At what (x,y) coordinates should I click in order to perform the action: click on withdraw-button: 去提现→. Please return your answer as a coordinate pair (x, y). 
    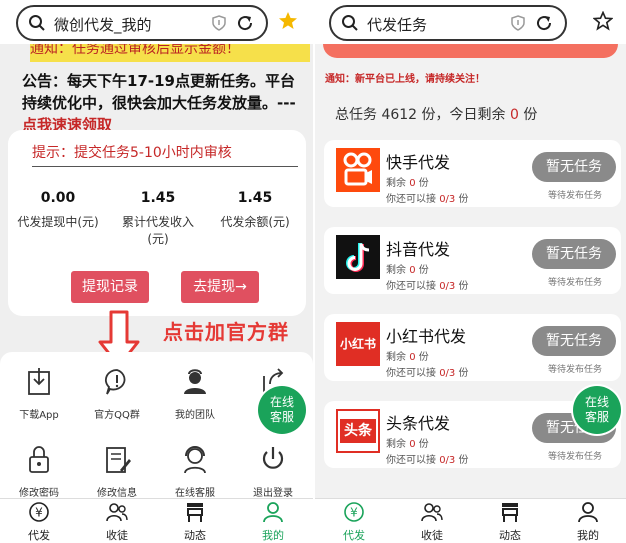
    Looking at the image, I should click on (220, 287).